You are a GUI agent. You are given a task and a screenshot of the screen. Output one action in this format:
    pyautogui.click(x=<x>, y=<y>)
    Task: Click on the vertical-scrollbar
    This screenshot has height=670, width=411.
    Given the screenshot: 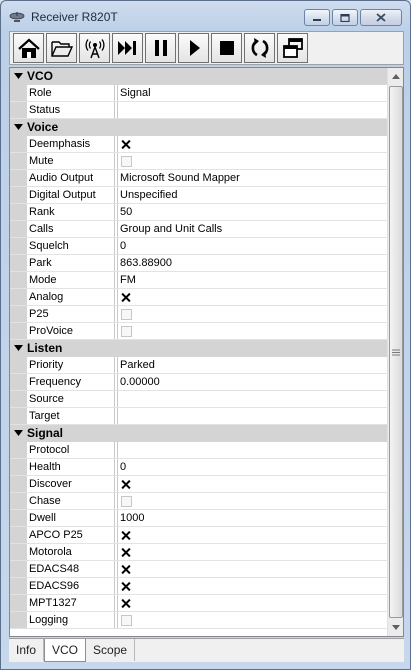 What is the action you would take?
    pyautogui.click(x=395, y=352)
    